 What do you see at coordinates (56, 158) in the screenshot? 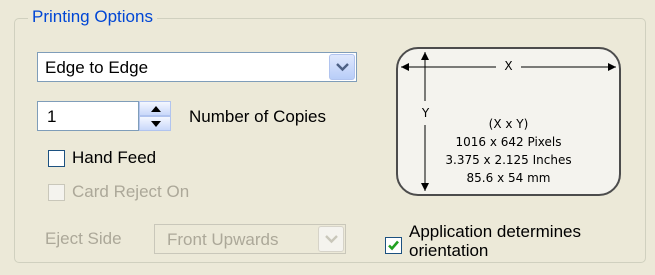
I see `hand-feed-checkbox` at bounding box center [56, 158].